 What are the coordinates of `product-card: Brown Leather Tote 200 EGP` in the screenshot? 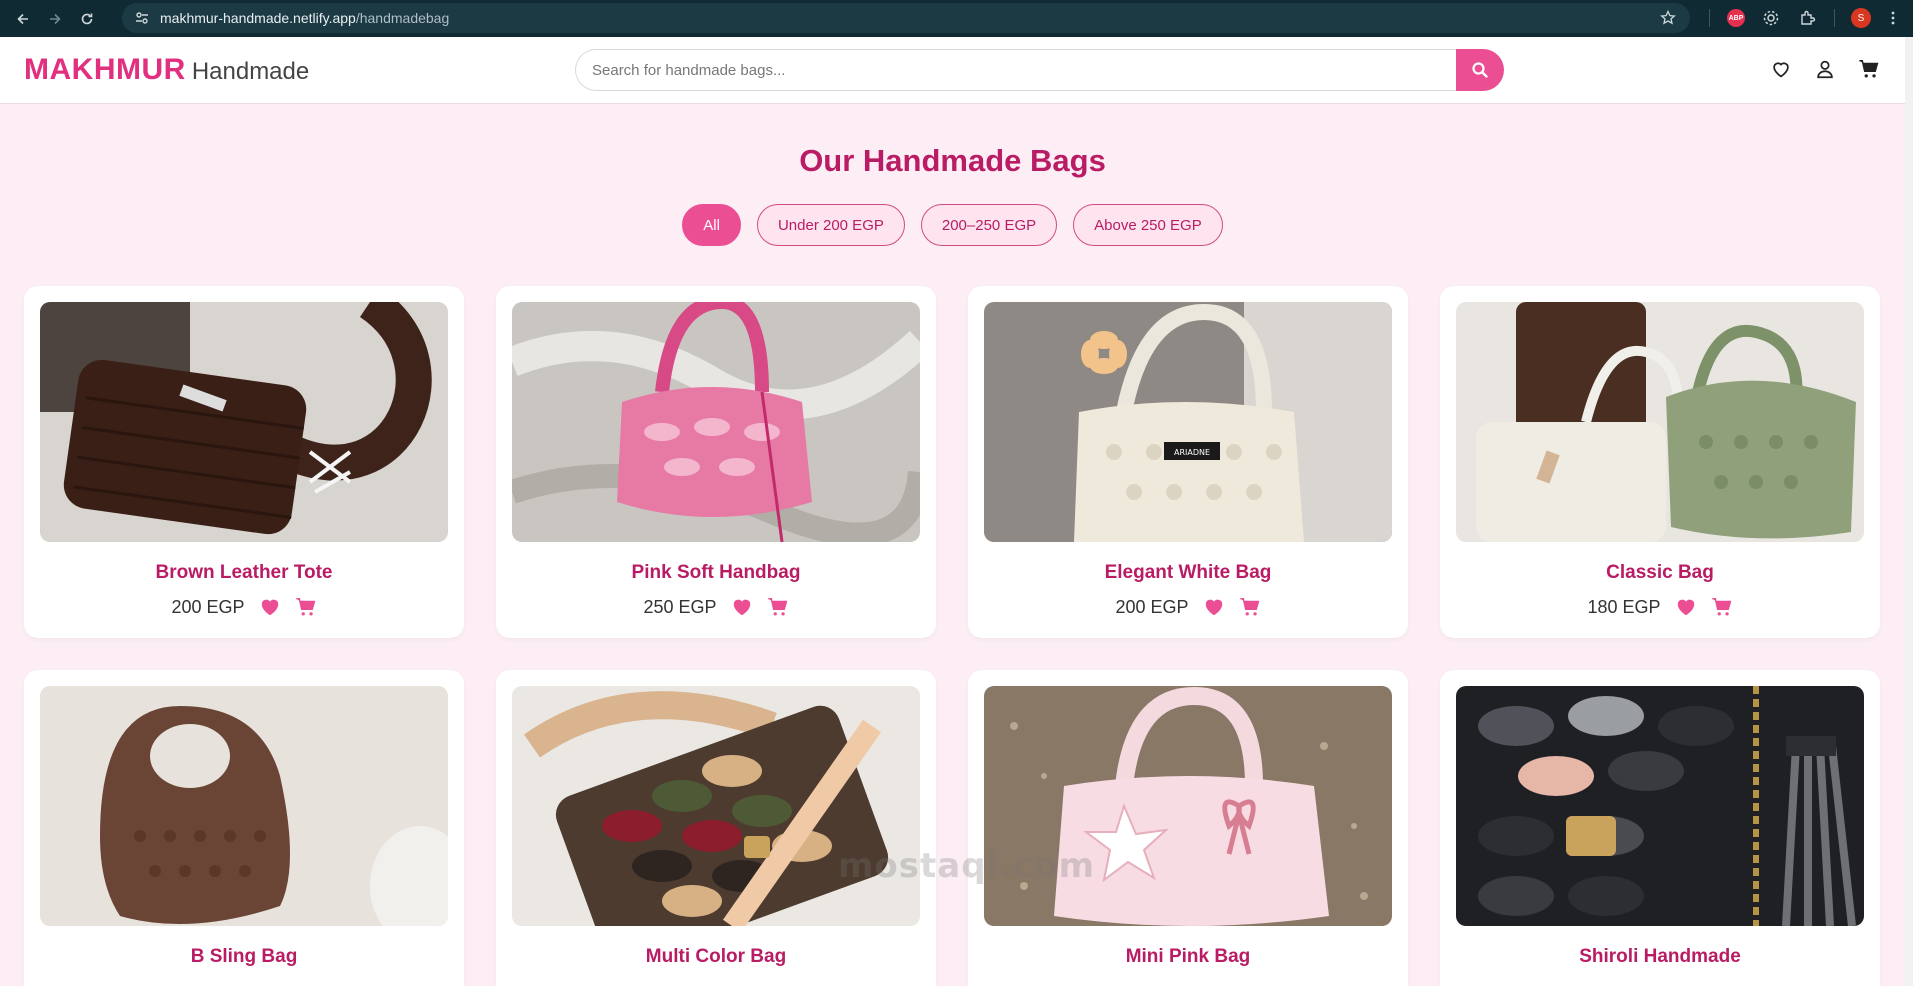 It's located at (244, 462).